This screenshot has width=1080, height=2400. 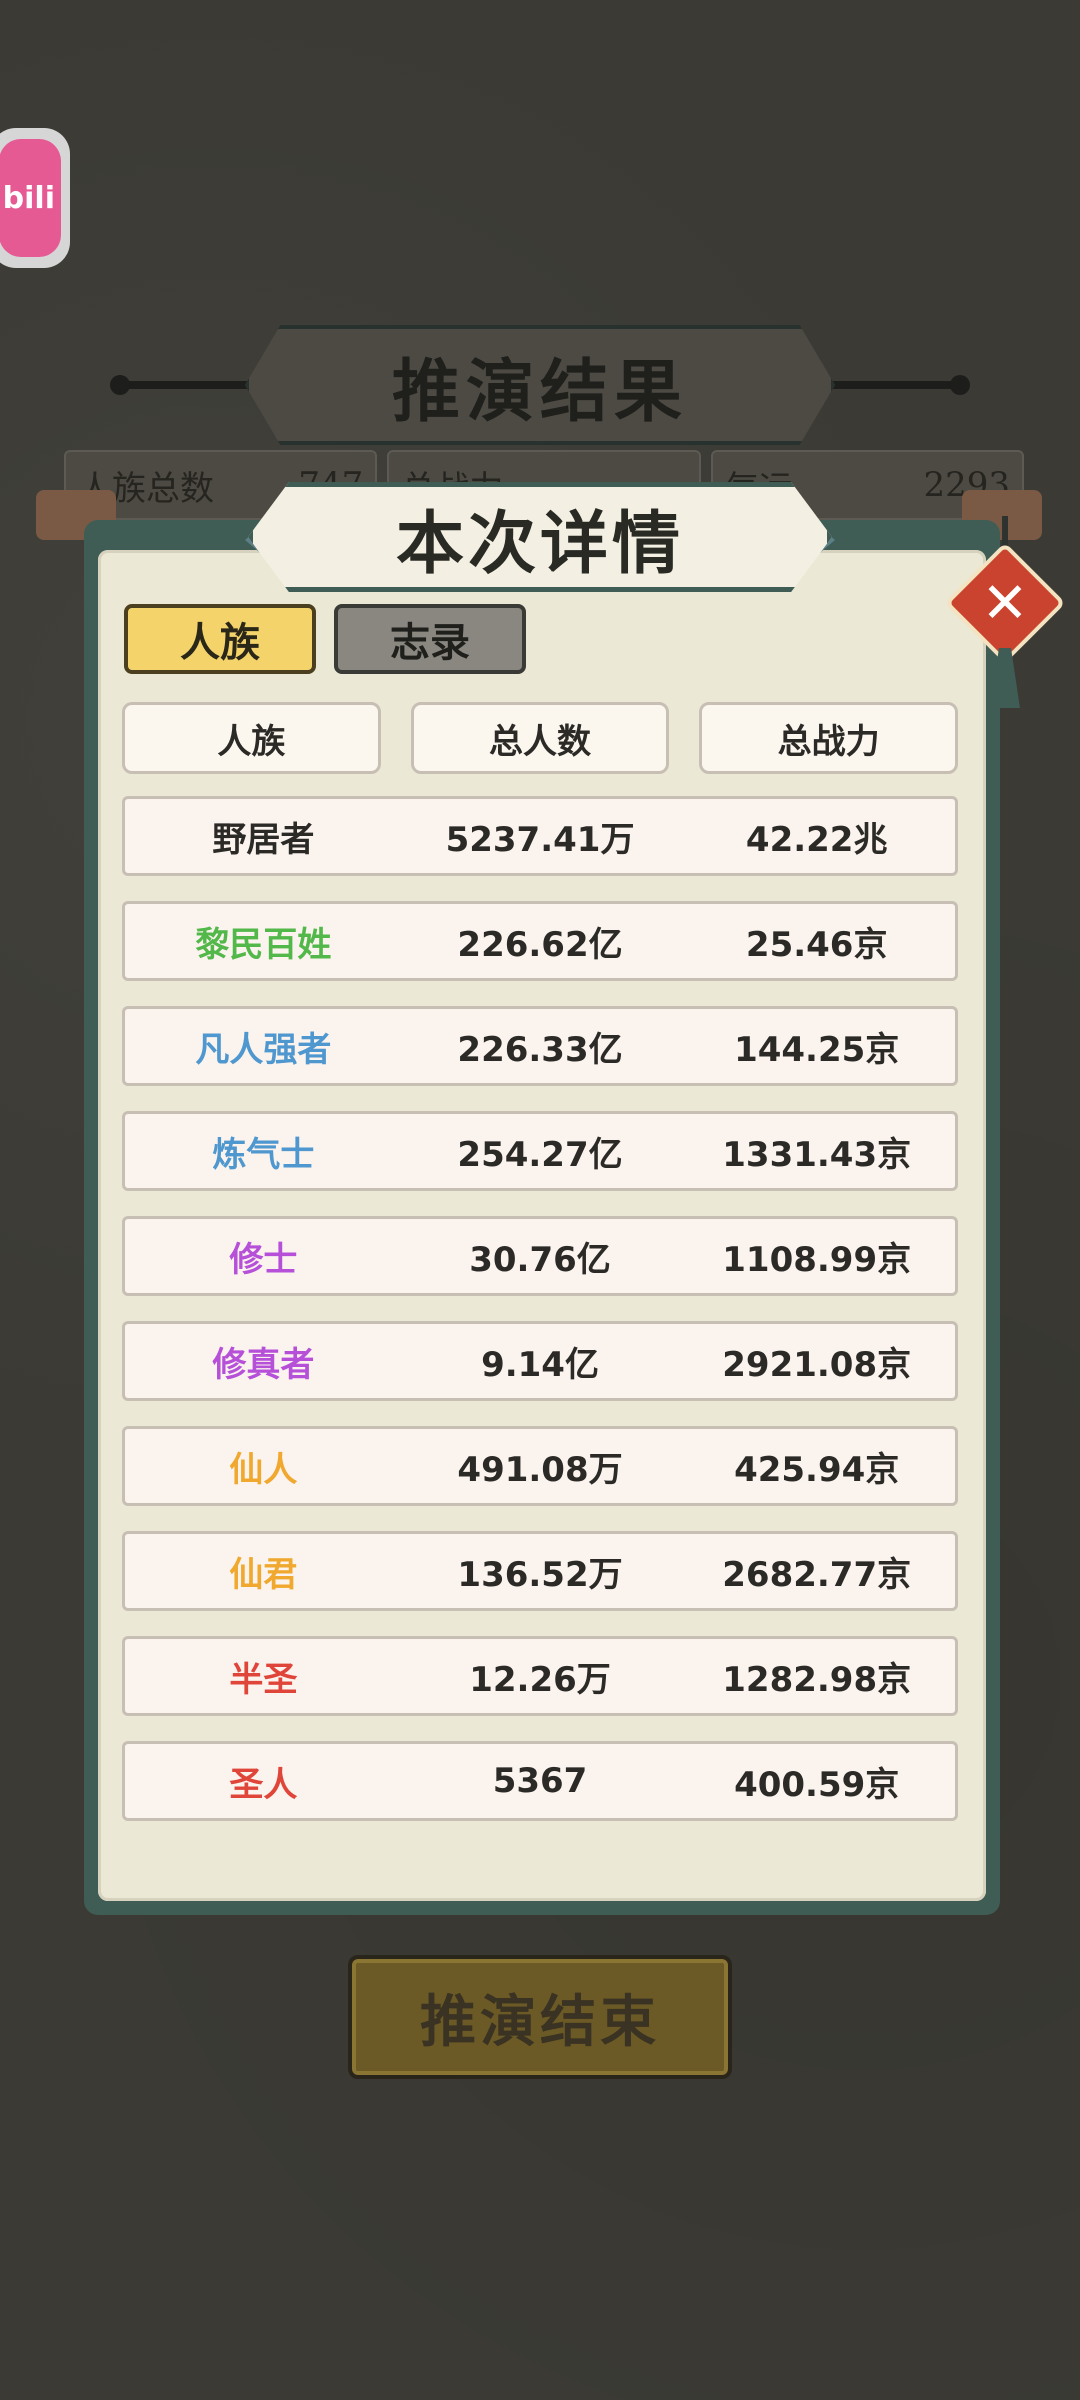 What do you see at coordinates (960, 385) in the screenshot?
I see `banner-knob-right` at bounding box center [960, 385].